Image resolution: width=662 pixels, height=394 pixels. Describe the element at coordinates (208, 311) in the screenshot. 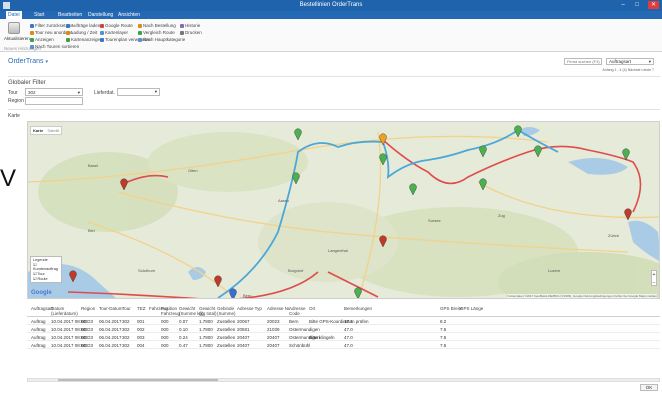

I see `column-header: Gewicht (kg total)` at that location.